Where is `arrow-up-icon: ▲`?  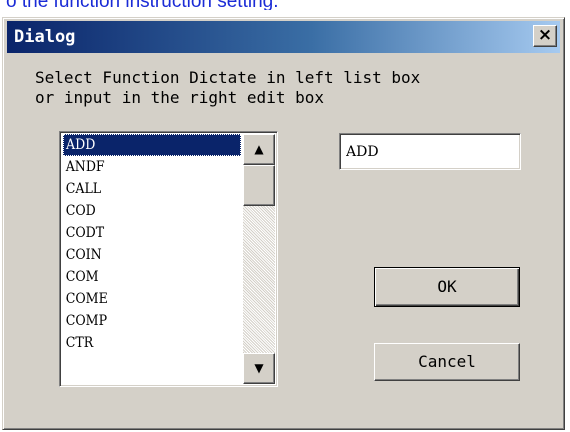
arrow-up-icon: ▲ is located at coordinates (259, 149).